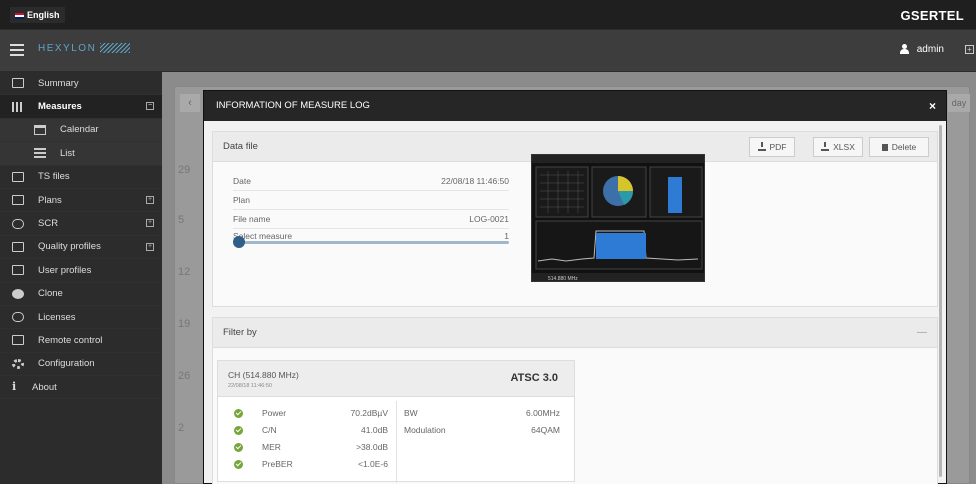  What do you see at coordinates (293, 105) in the screenshot?
I see `modal-title: INFORMATION OF MEASURE LOG` at bounding box center [293, 105].